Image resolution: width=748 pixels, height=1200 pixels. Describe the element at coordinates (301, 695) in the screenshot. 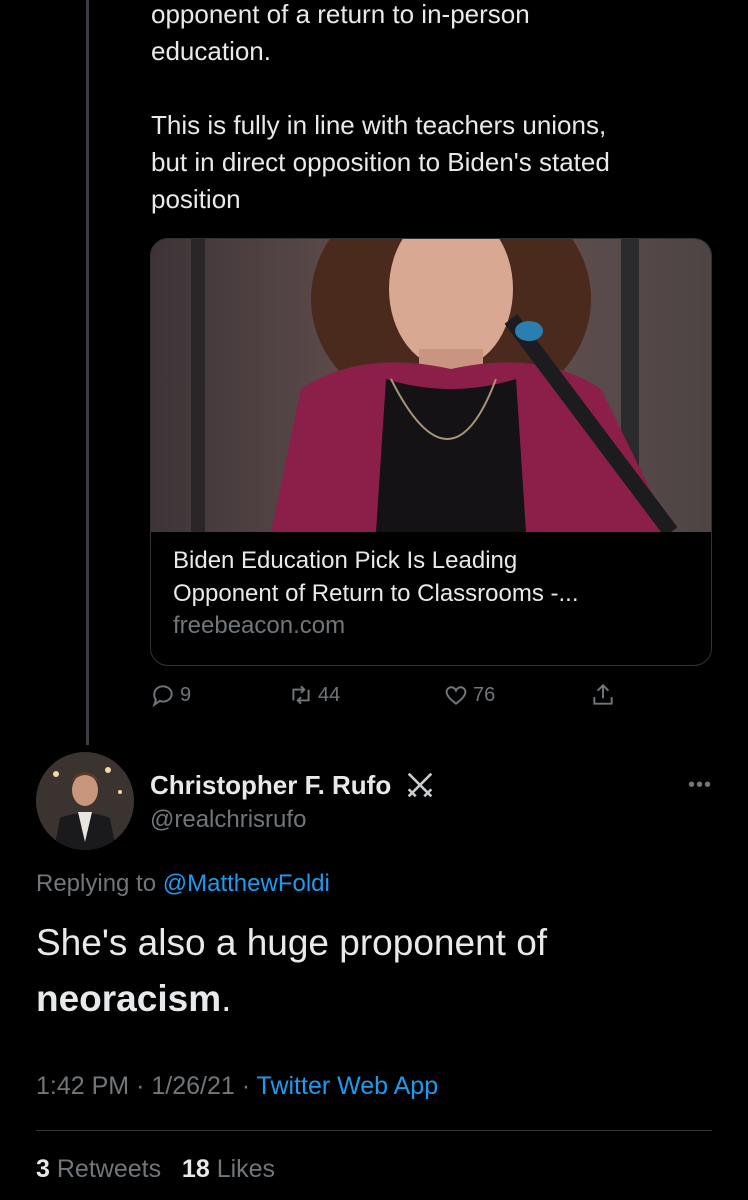

I see `retweet-icon` at that location.